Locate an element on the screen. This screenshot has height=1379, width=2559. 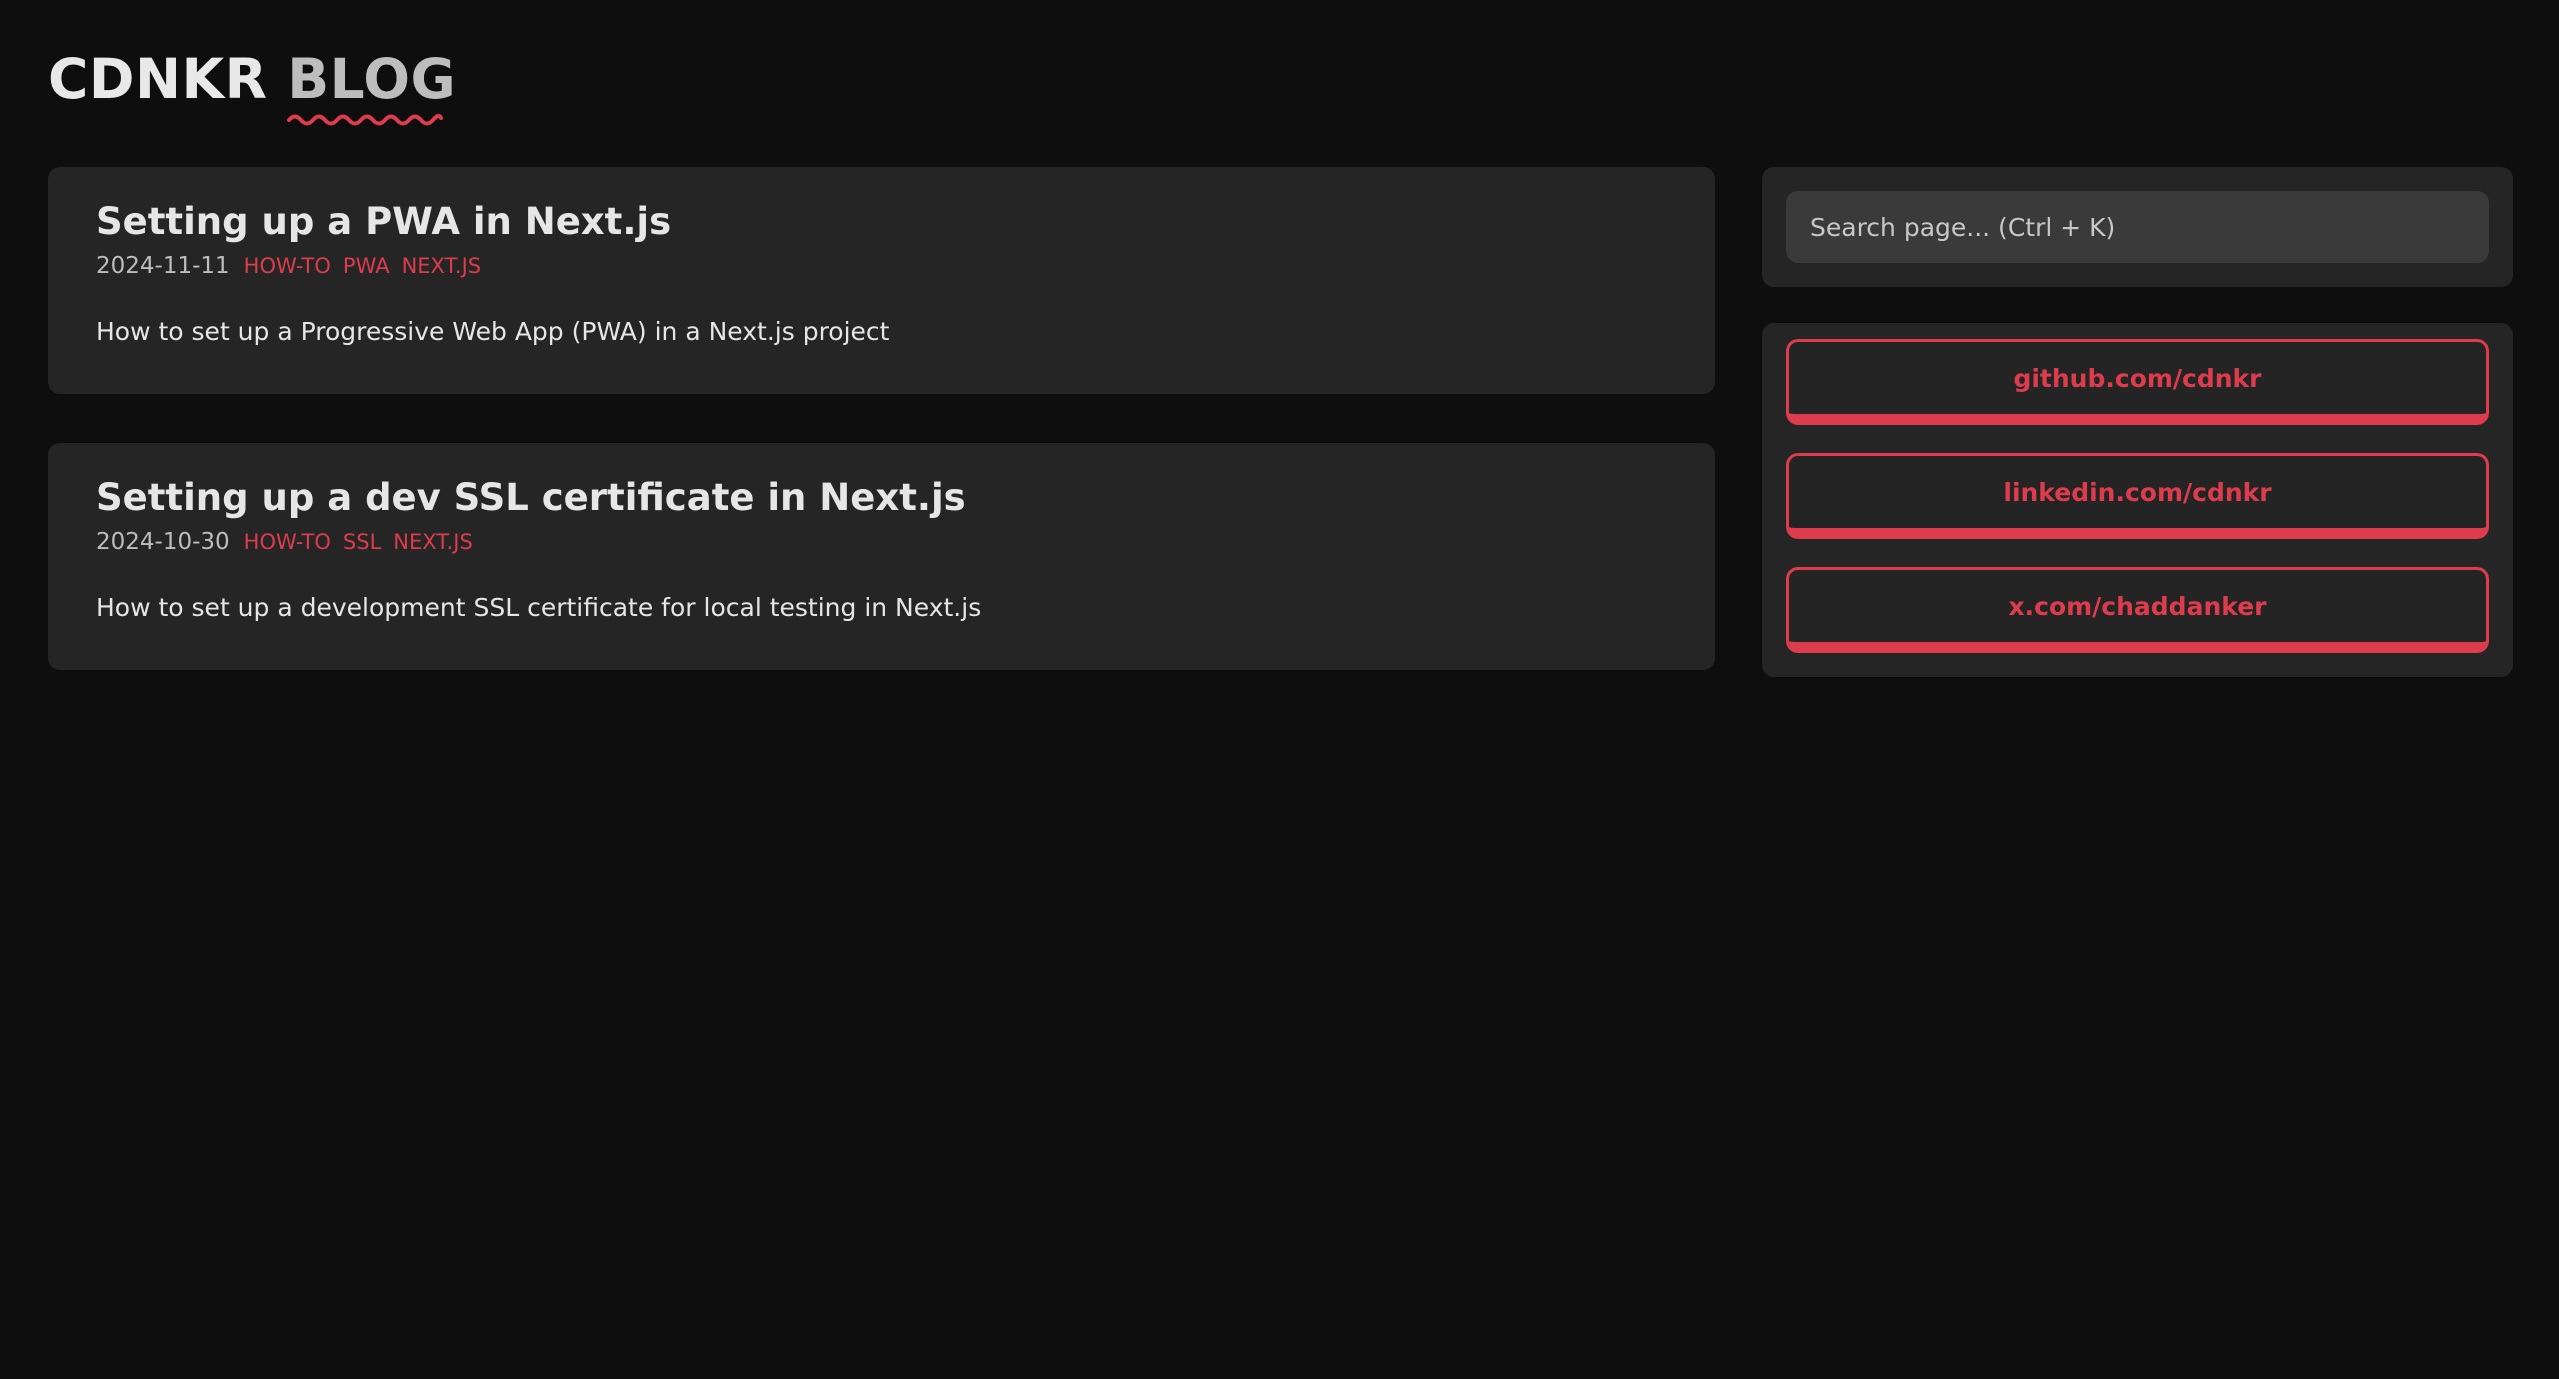
x-link-button: x.com/chaddanker is located at coordinates (2137, 610).